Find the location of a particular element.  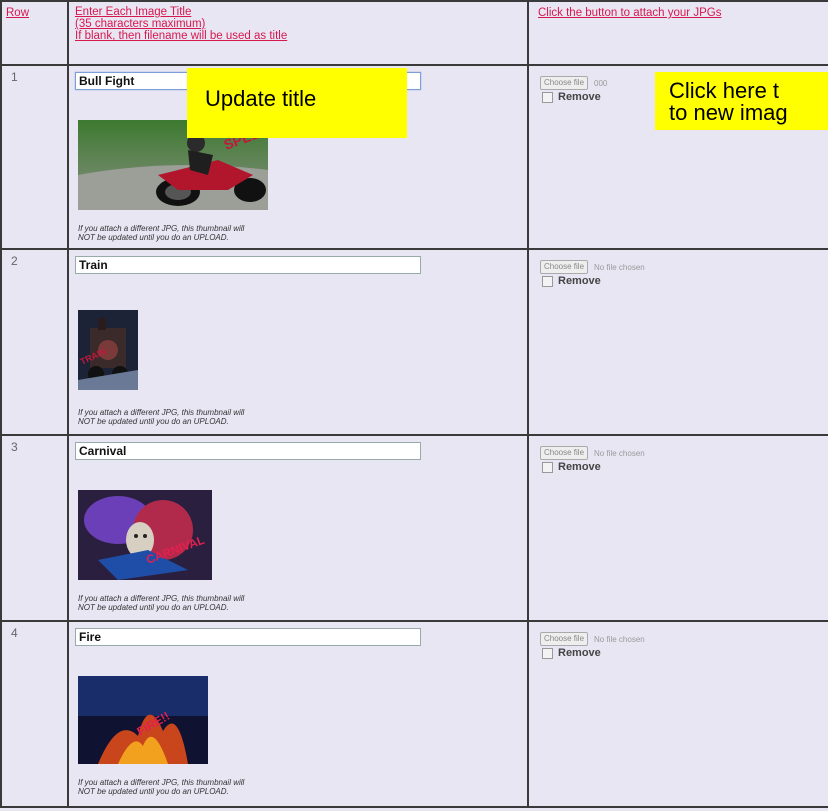

row-header-cell: Row is located at coordinates (34, 33).